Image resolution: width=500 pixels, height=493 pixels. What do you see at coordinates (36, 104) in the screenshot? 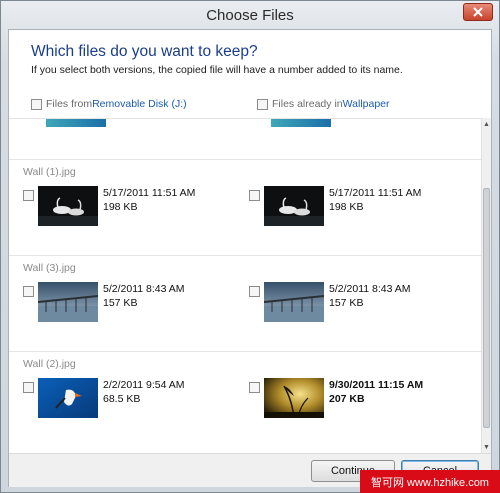
I see `select-all-left-checkbox` at bounding box center [36, 104].